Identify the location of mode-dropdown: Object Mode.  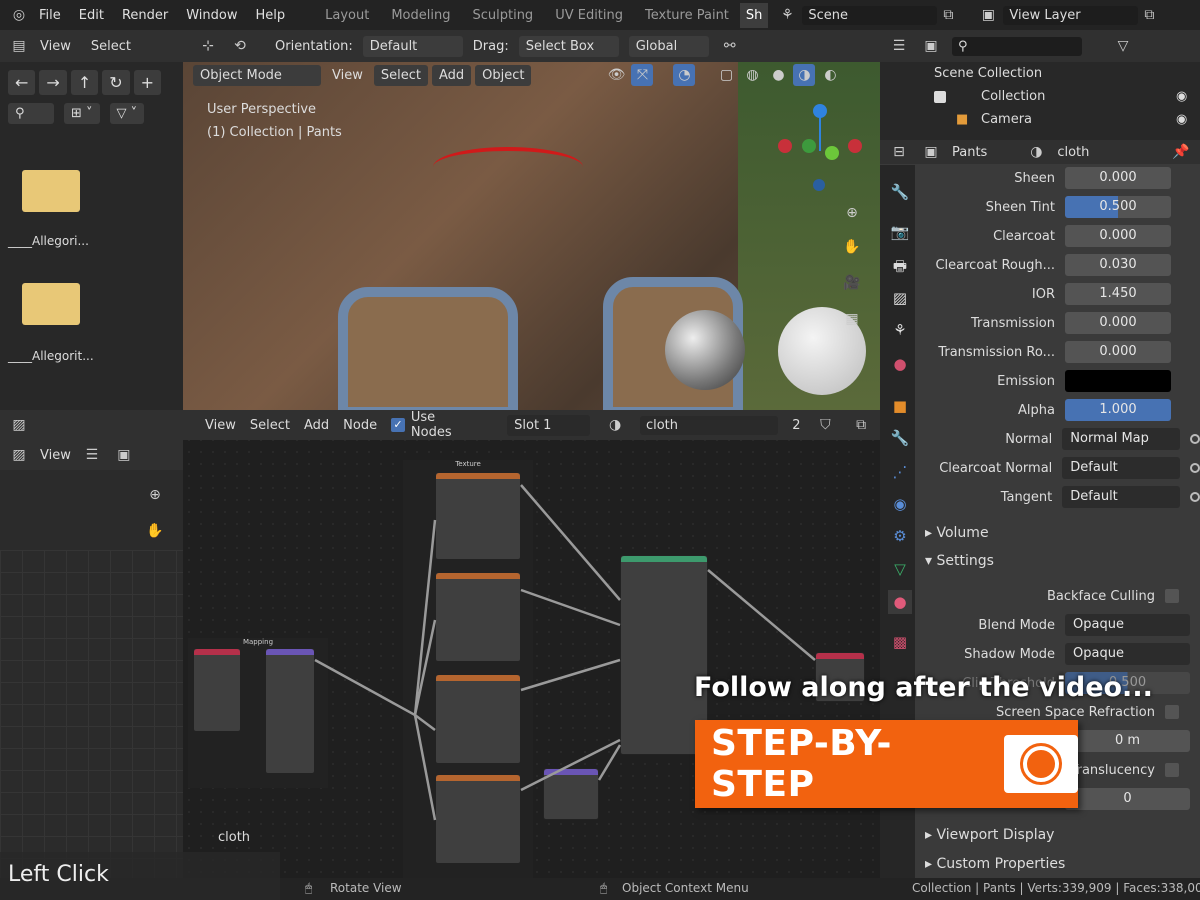
(257, 75).